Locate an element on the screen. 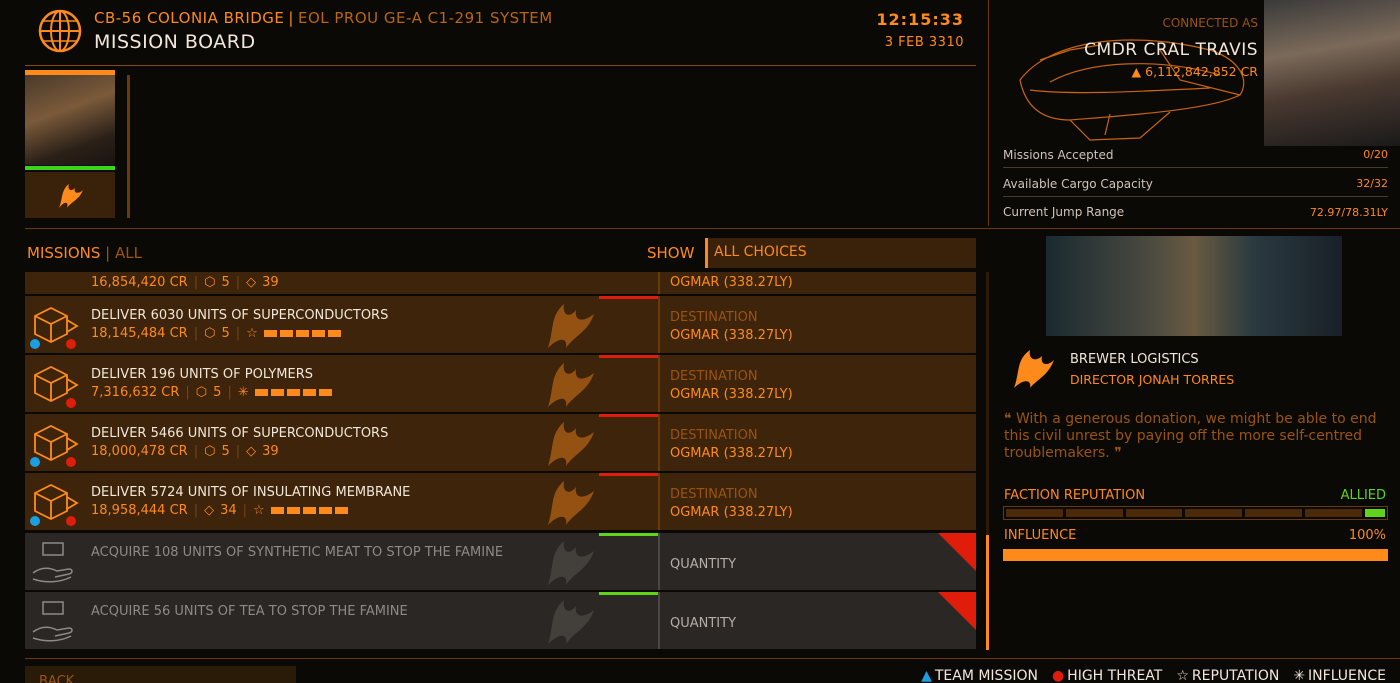 The image size is (1400, 683). stat-cargo-capacity: Available Cargo Capacity 32/32 is located at coordinates (1195, 184).